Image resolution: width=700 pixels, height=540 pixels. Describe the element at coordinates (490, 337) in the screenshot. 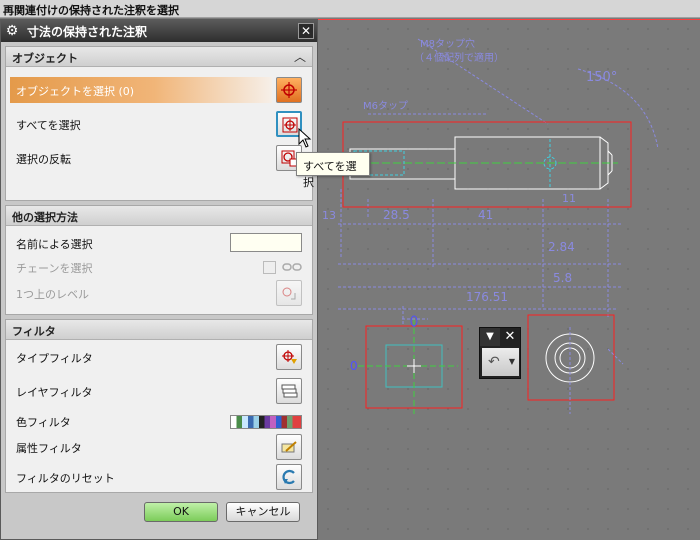

I see `toolbar-dropdown-icon: ▼` at that location.